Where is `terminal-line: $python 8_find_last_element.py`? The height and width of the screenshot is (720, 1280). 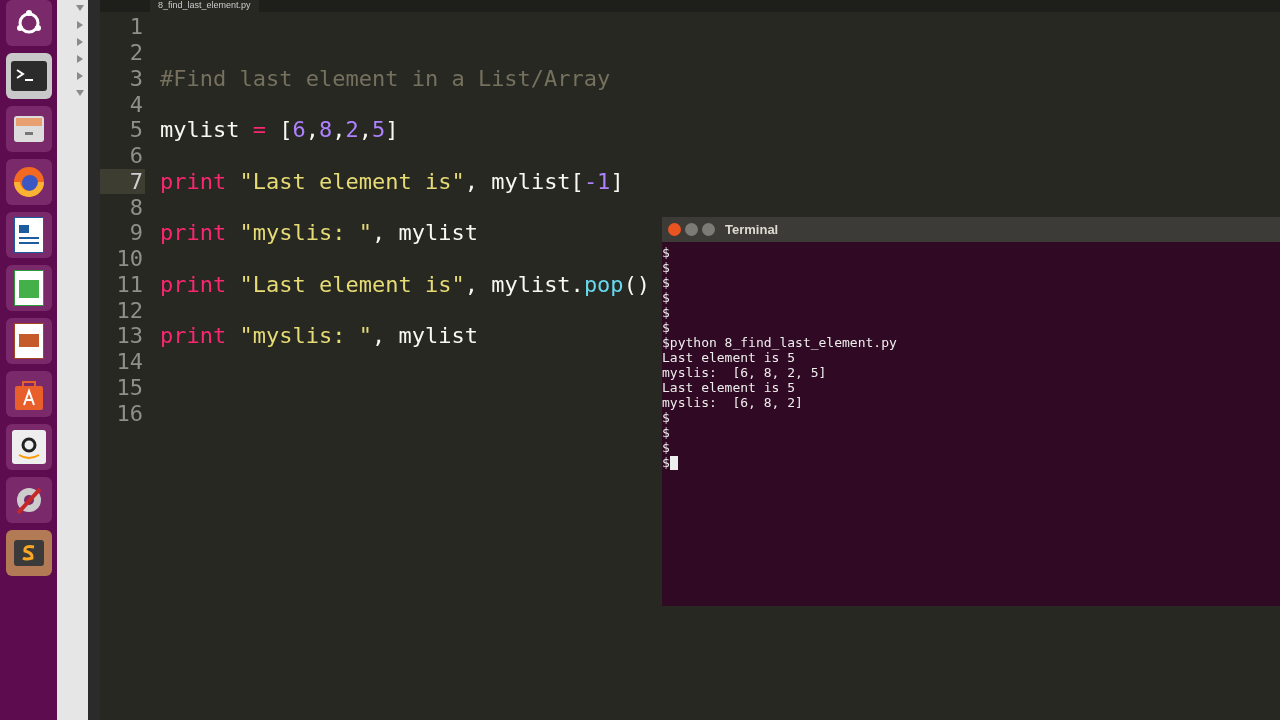 terminal-line: $python 8_find_last_element.py is located at coordinates (779, 342).